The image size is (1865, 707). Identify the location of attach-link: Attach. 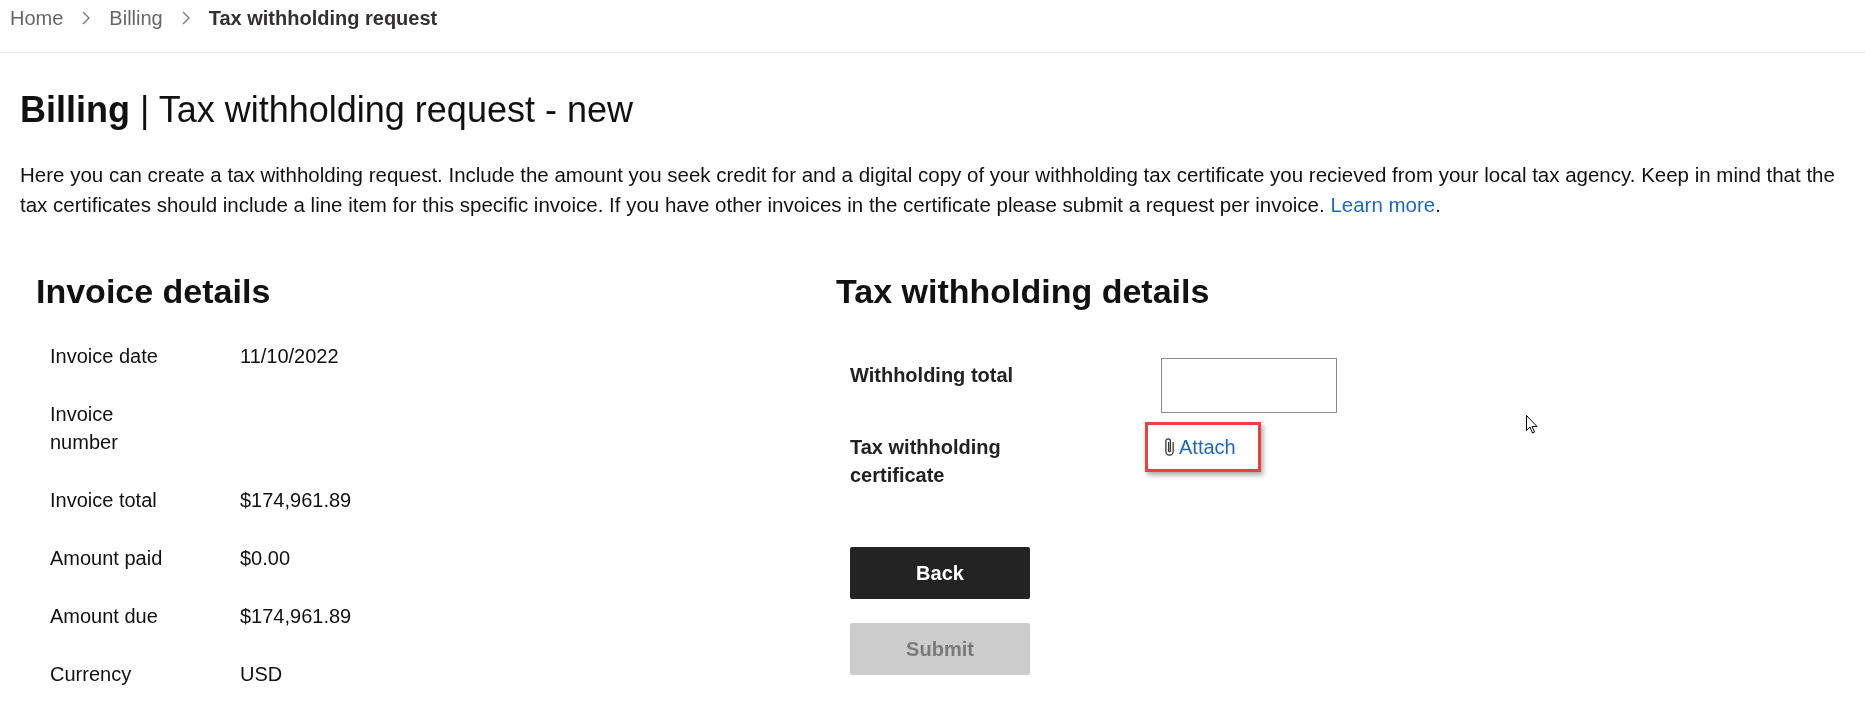
(1200, 447).